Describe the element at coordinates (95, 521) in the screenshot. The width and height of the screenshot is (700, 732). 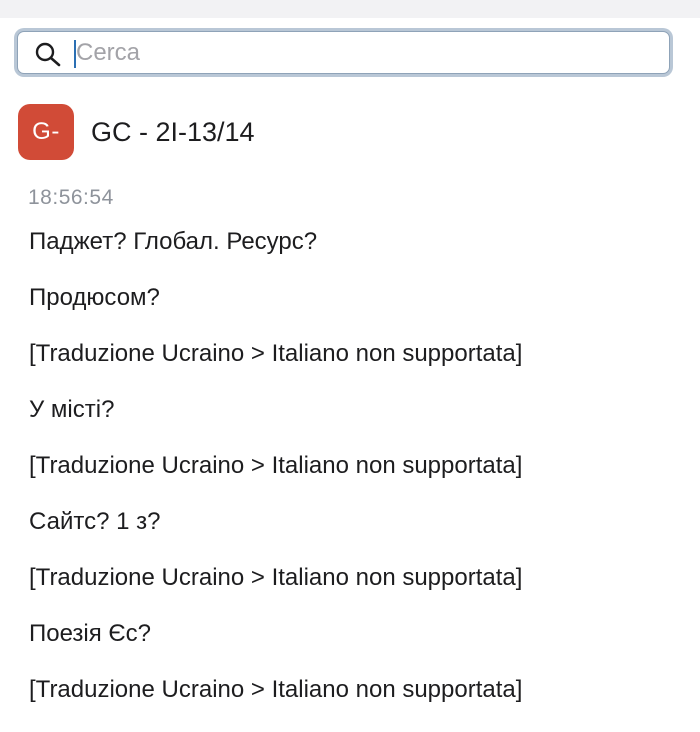
I see `message: Сайтс? 1 з?` at that location.